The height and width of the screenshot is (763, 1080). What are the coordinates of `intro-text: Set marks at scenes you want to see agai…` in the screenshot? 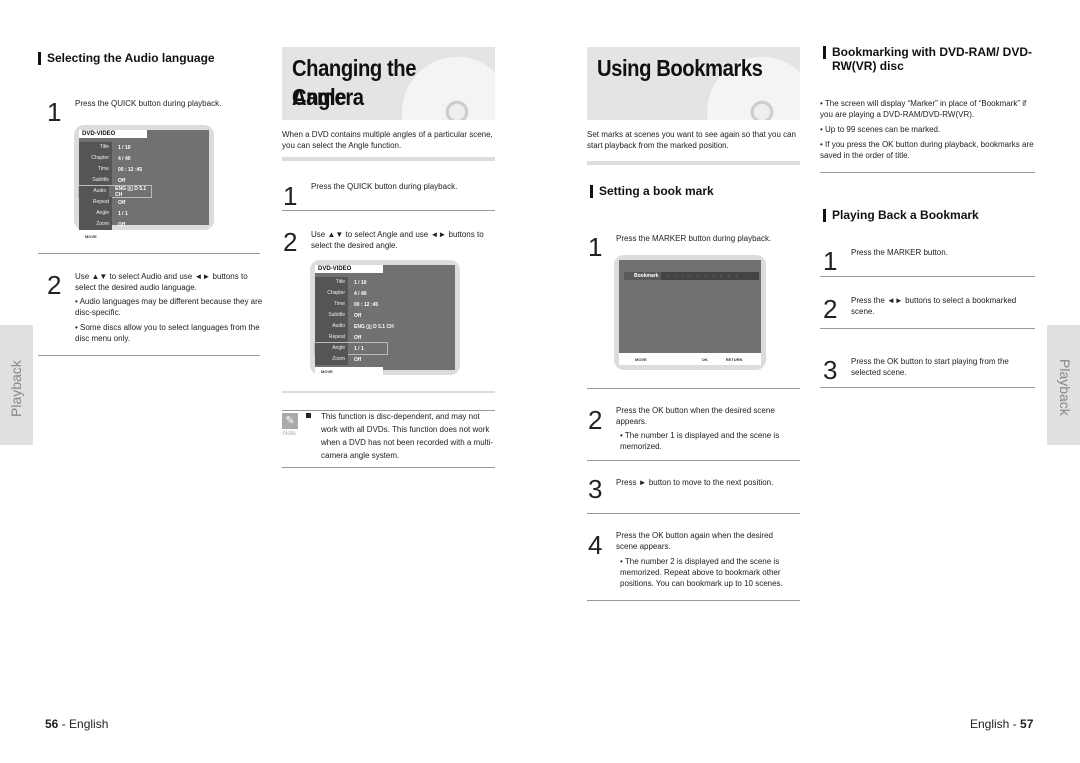 It's located at (692, 140).